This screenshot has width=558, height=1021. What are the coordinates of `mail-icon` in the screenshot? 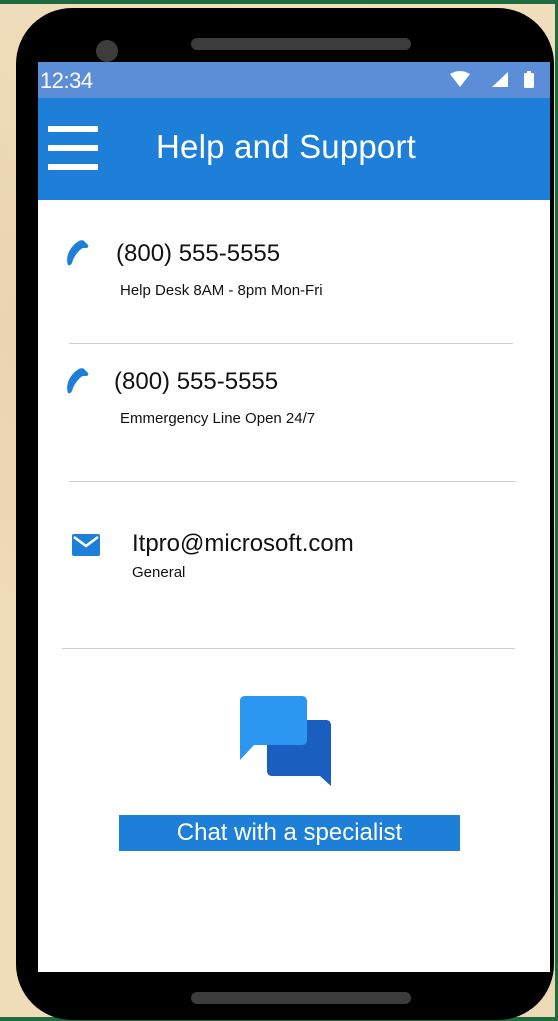 It's located at (86, 545).